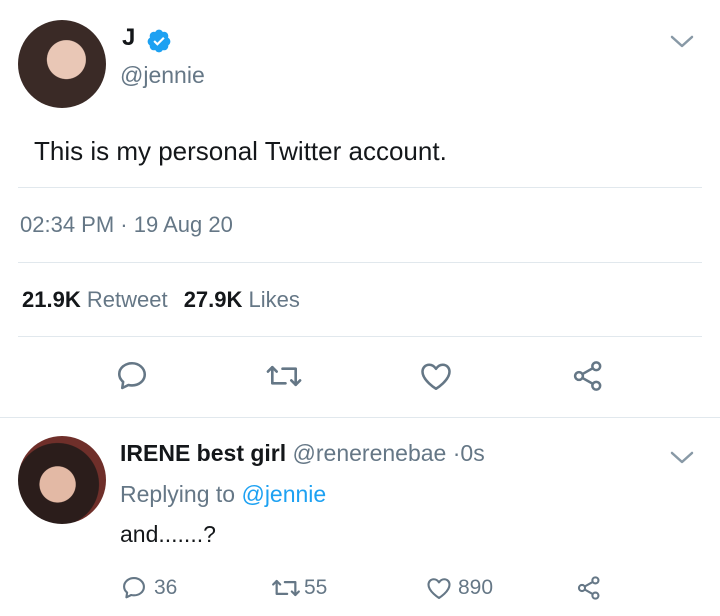 This screenshot has height=616, width=720. I want to click on reply-retweet-button: 55, so click(298, 588).